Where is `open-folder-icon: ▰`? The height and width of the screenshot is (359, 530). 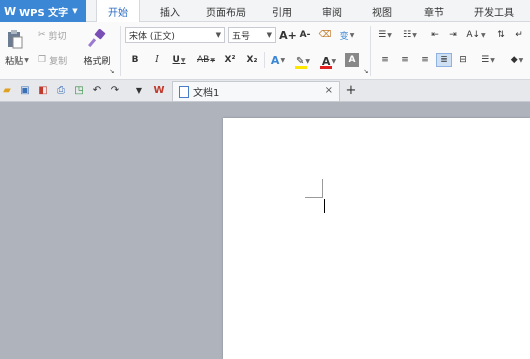 open-folder-icon: ▰ is located at coordinates (7, 90).